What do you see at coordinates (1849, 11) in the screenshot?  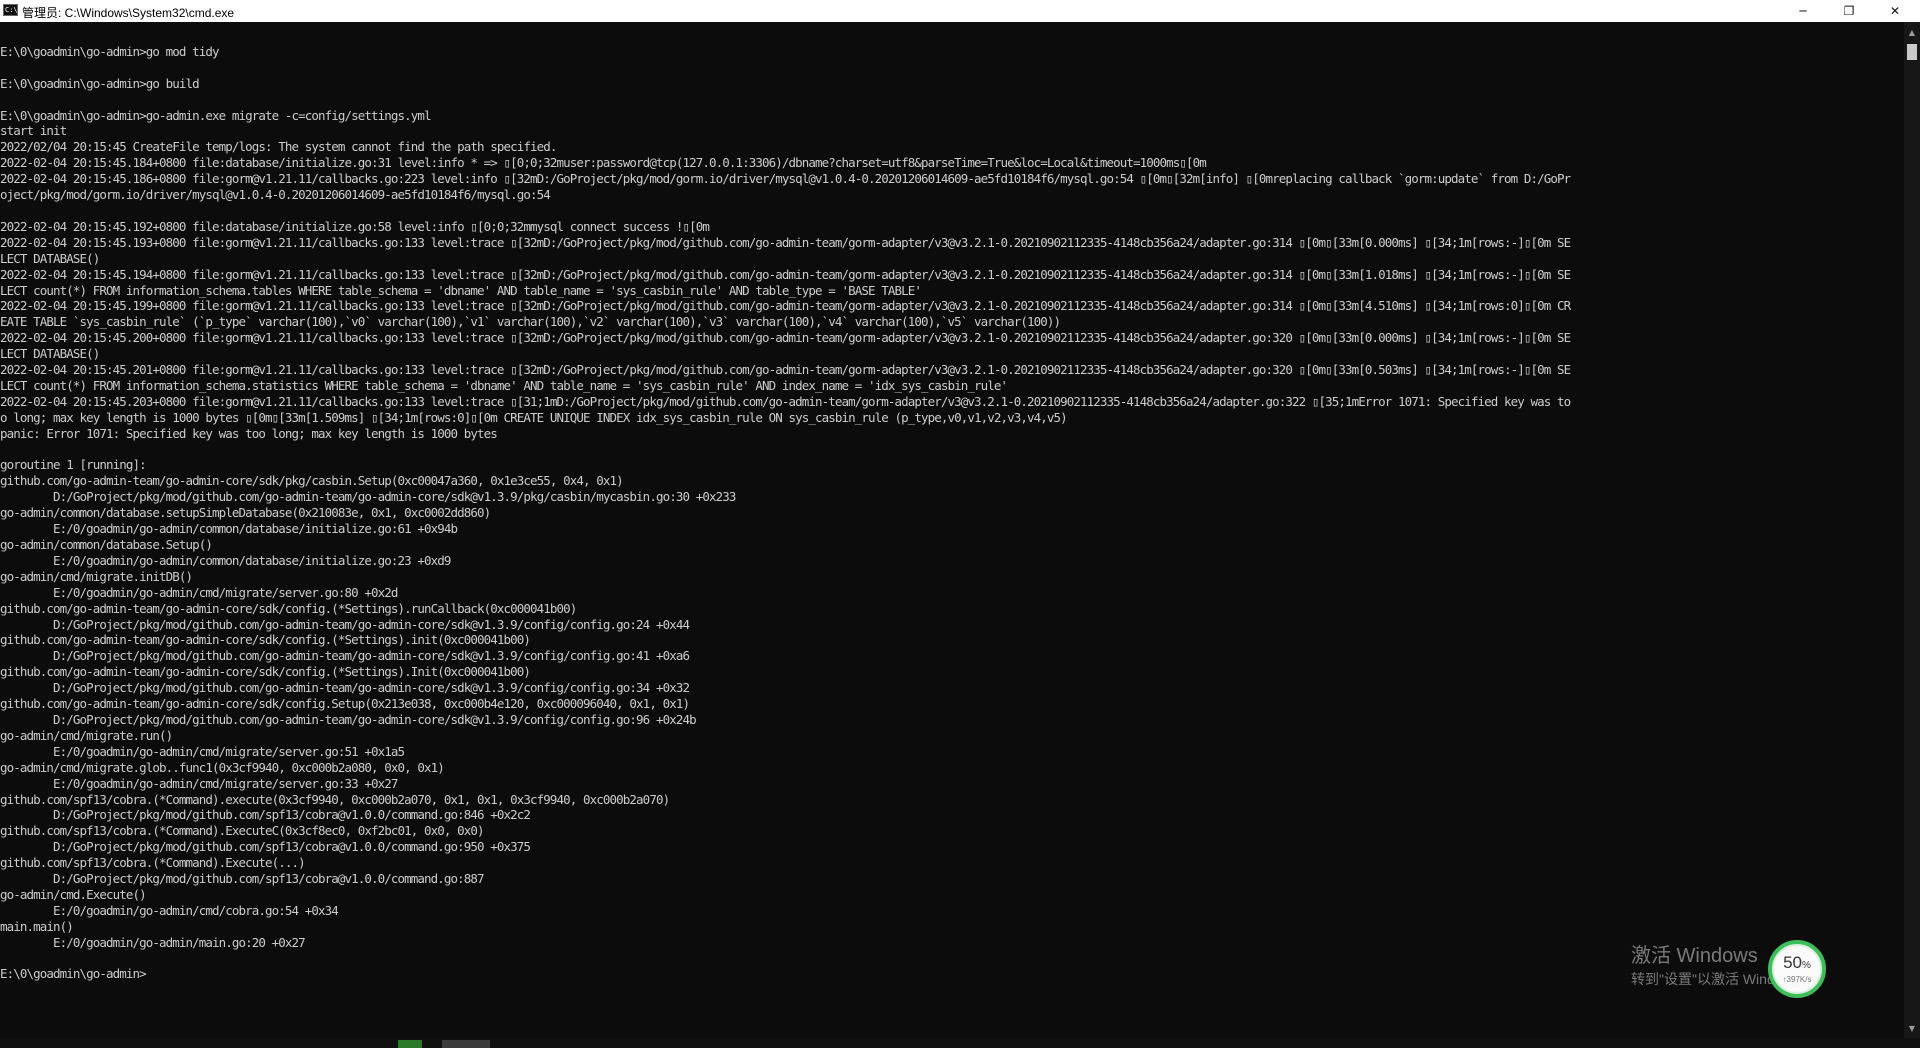 I see `maximize-button: ❐` at bounding box center [1849, 11].